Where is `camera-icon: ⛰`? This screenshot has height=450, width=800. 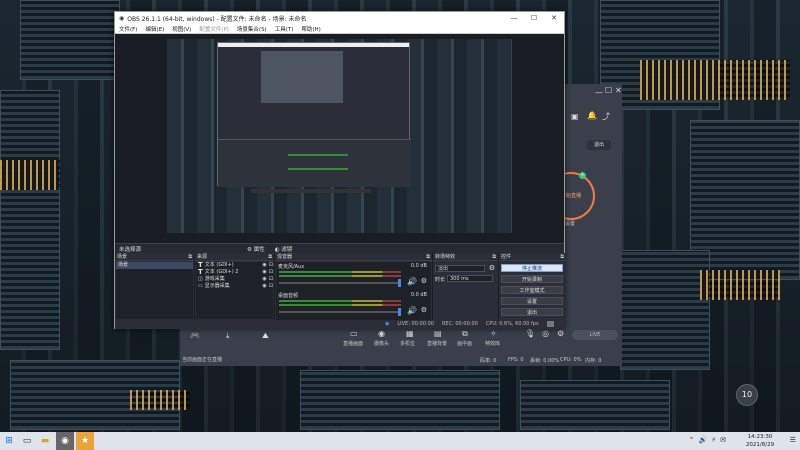 camera-icon: ⛰ is located at coordinates (265, 336).